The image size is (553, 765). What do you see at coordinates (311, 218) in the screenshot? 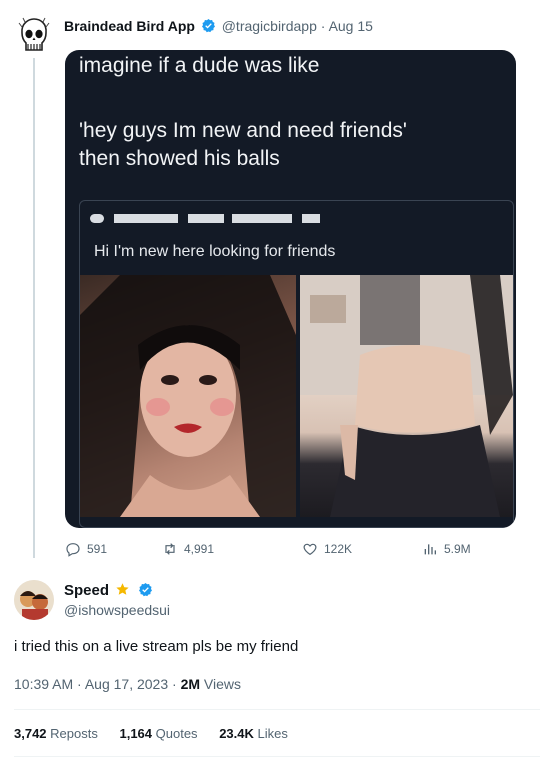
I see `redacted-time` at bounding box center [311, 218].